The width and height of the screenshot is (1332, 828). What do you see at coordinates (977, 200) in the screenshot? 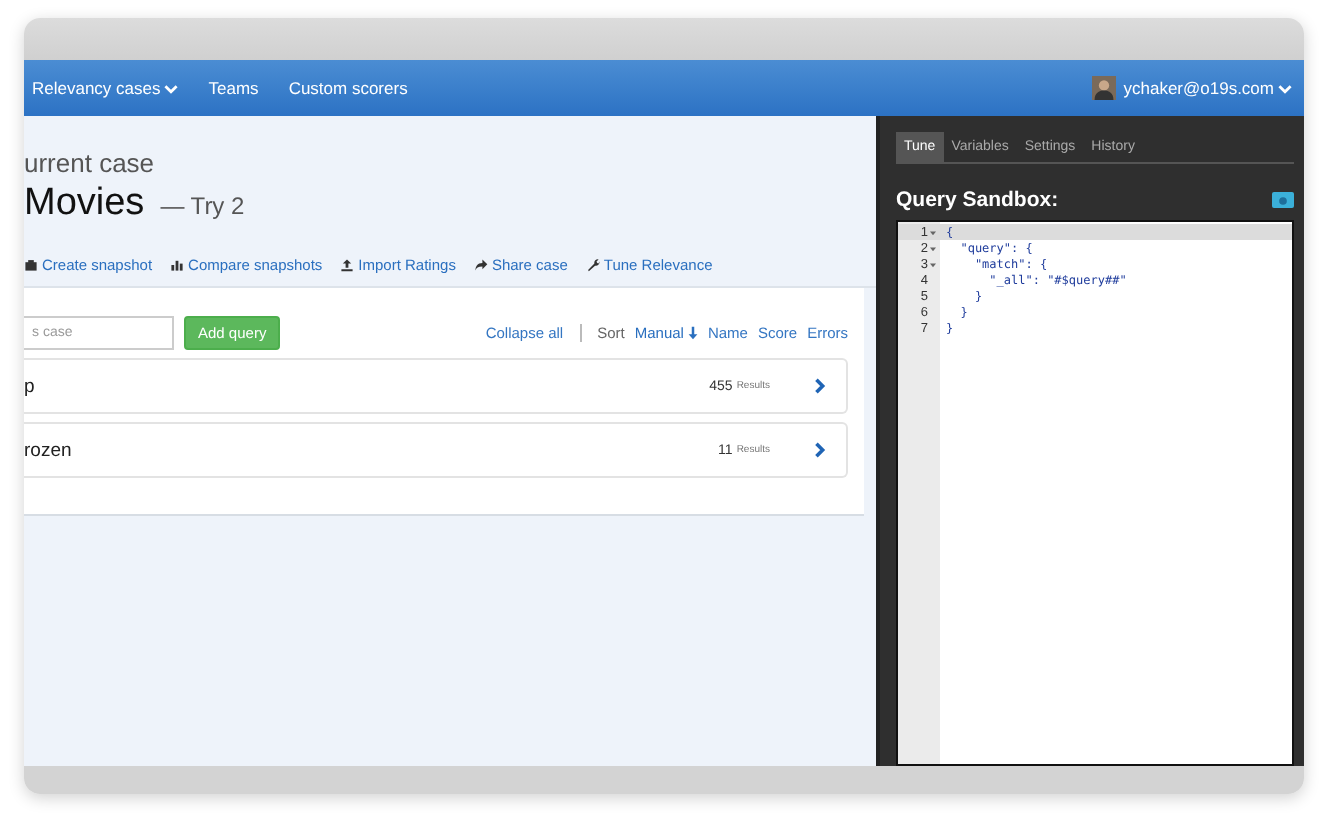
I see `sandbox-title: Query Sandbox:` at bounding box center [977, 200].